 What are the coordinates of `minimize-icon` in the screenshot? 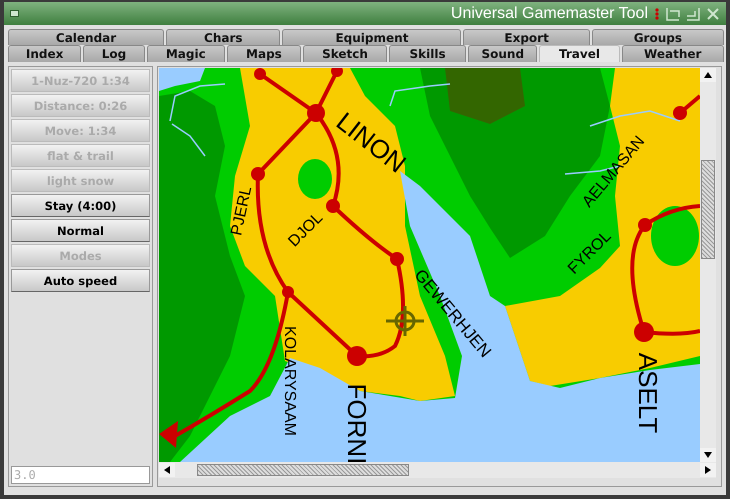 It's located at (673, 13).